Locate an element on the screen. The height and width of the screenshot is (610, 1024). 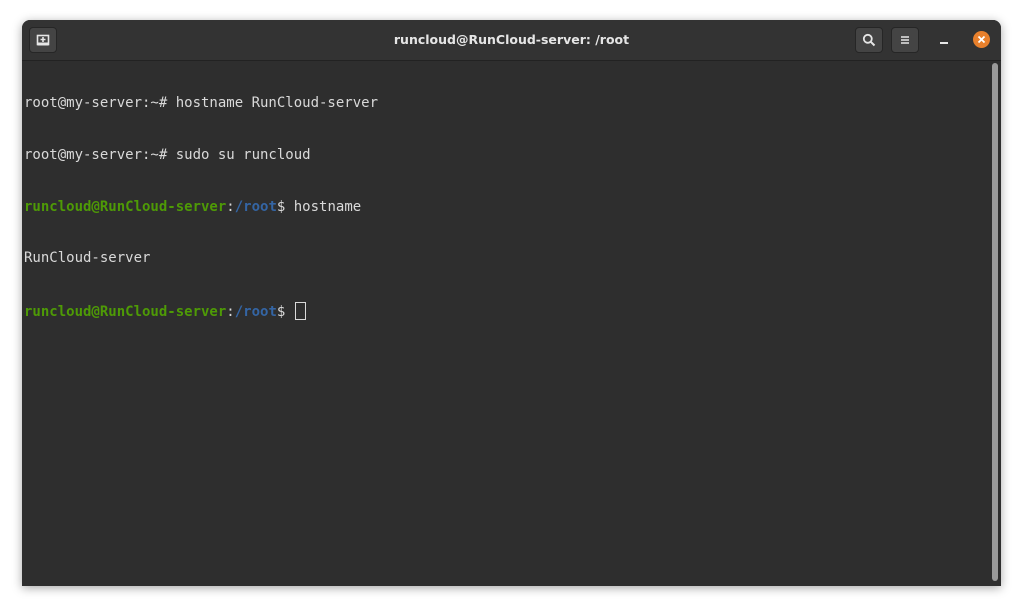
scrollbar is located at coordinates (995, 322).